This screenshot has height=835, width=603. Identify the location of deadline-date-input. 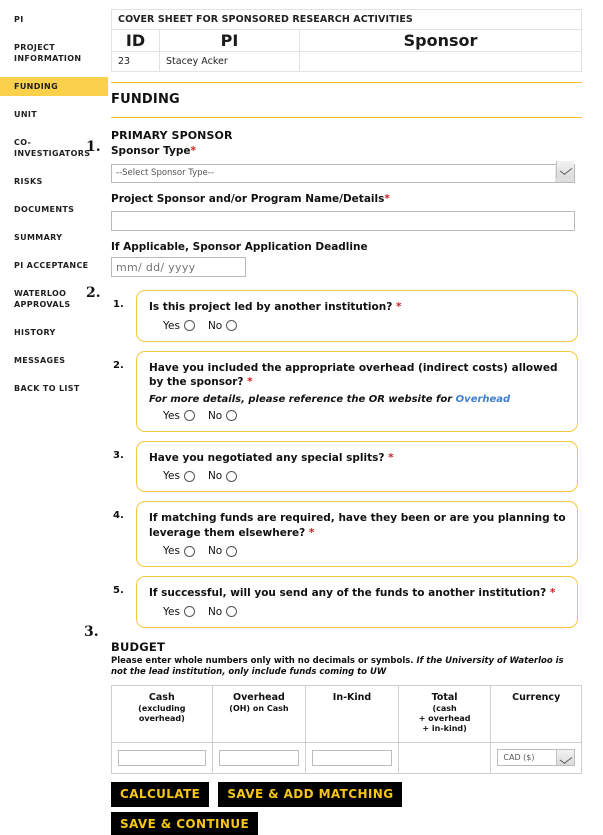
(178, 267).